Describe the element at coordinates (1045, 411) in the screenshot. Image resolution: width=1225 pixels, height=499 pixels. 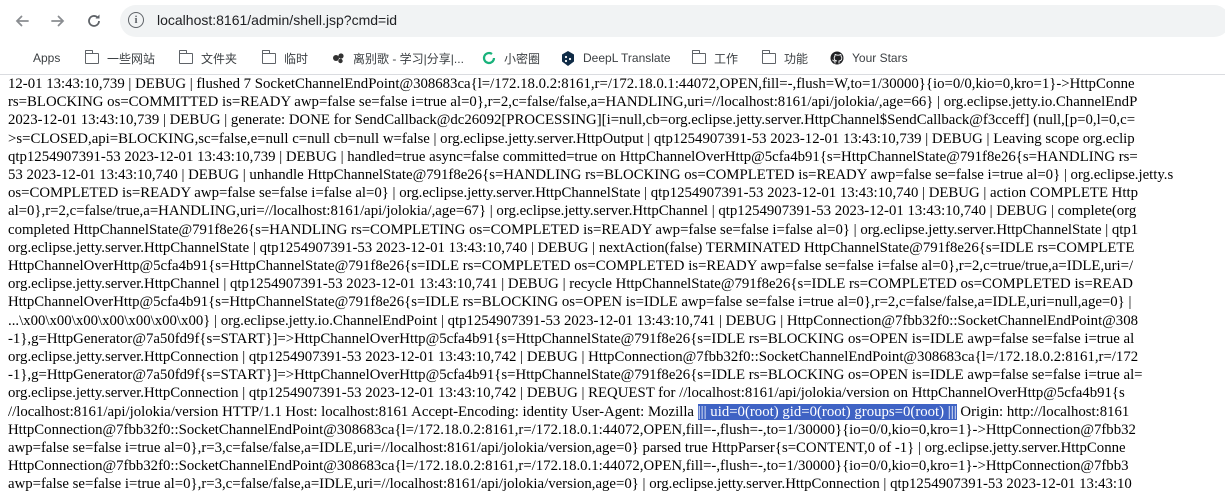
I see `request-text-continued: Origin: http://localhost:8161` at that location.